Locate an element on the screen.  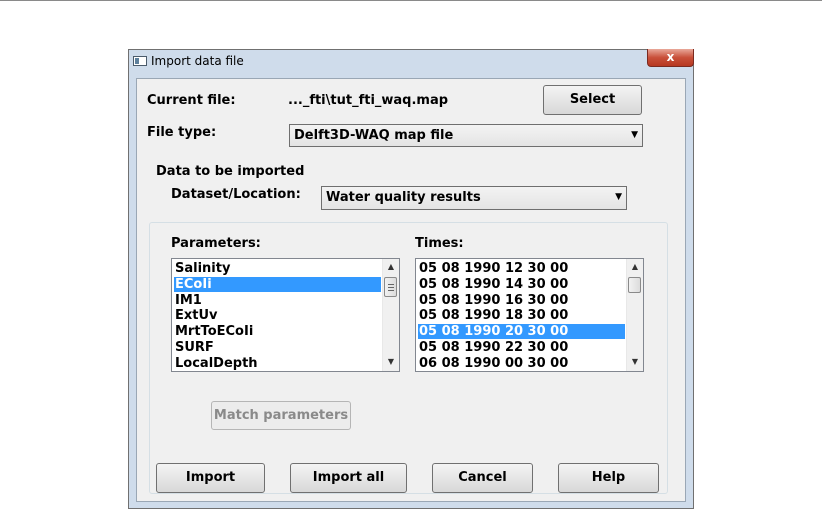
times-scroll-thumb is located at coordinates (634, 285).